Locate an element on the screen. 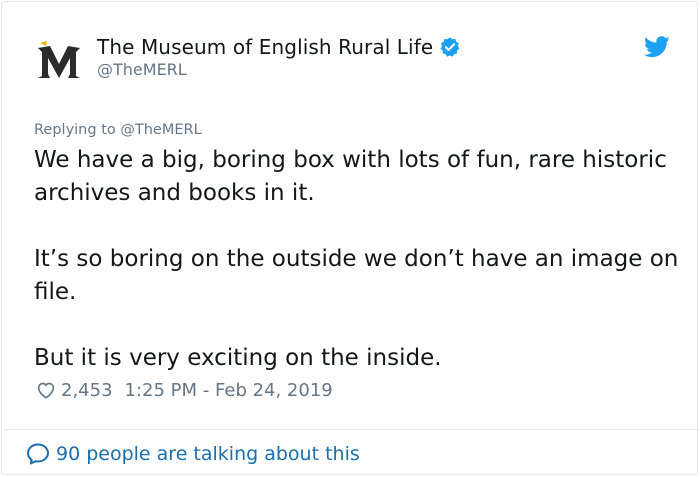  replying-to-line: Replying to @TheMERL is located at coordinates (118, 130).